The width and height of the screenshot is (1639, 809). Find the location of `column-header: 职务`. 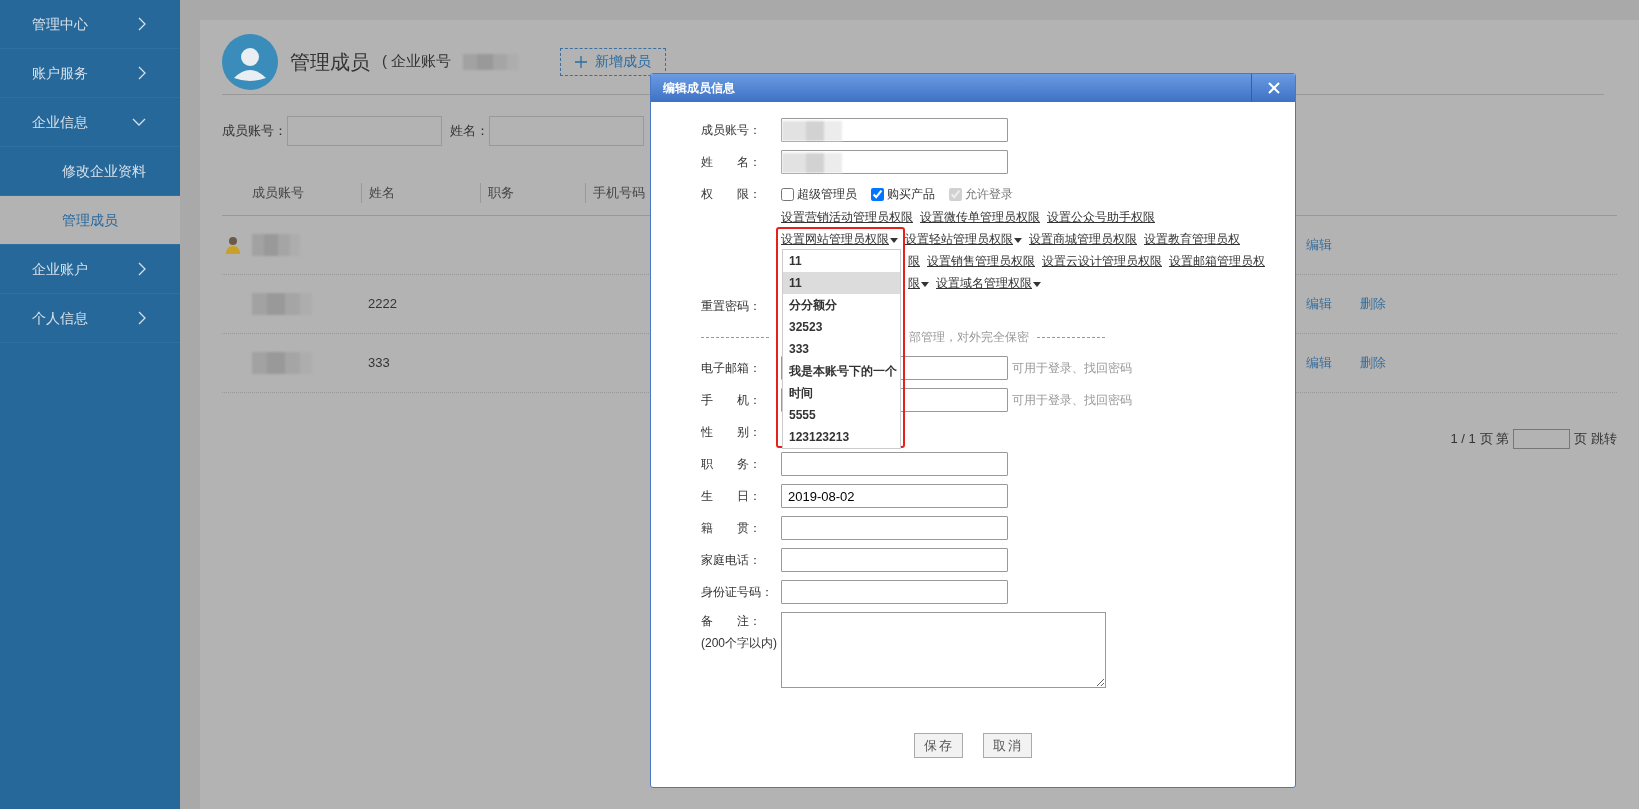

column-header: 职务 is located at coordinates (501, 193).